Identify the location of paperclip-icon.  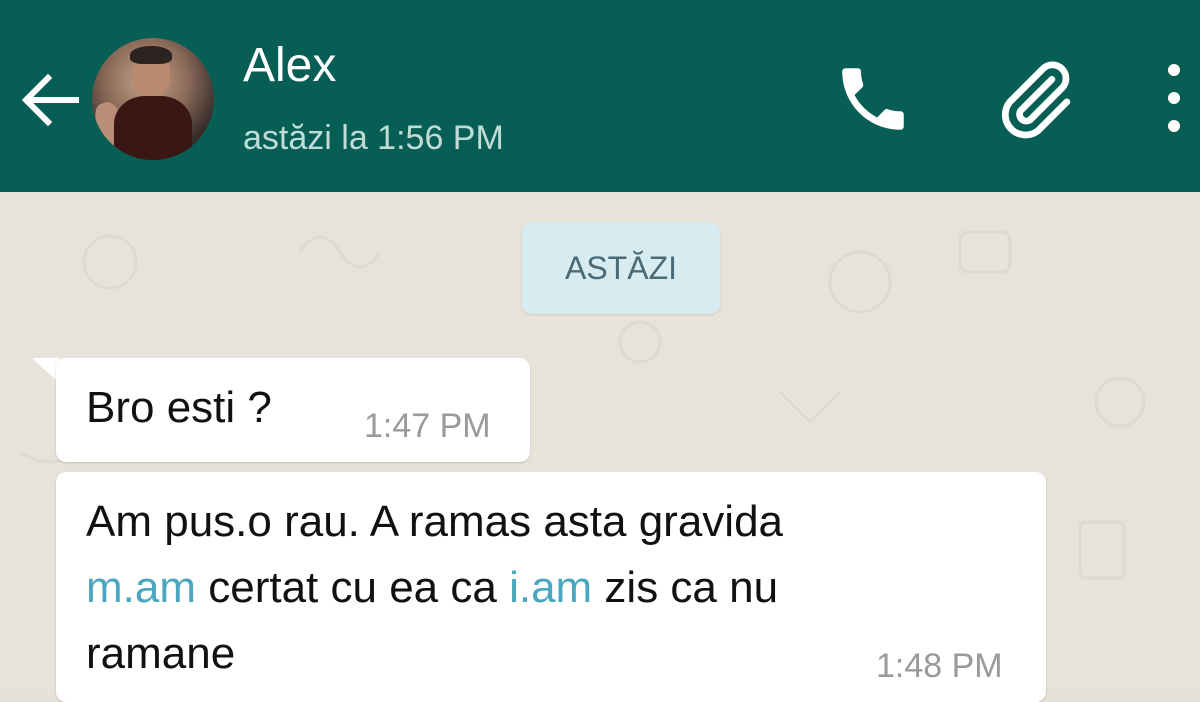
(1036, 100).